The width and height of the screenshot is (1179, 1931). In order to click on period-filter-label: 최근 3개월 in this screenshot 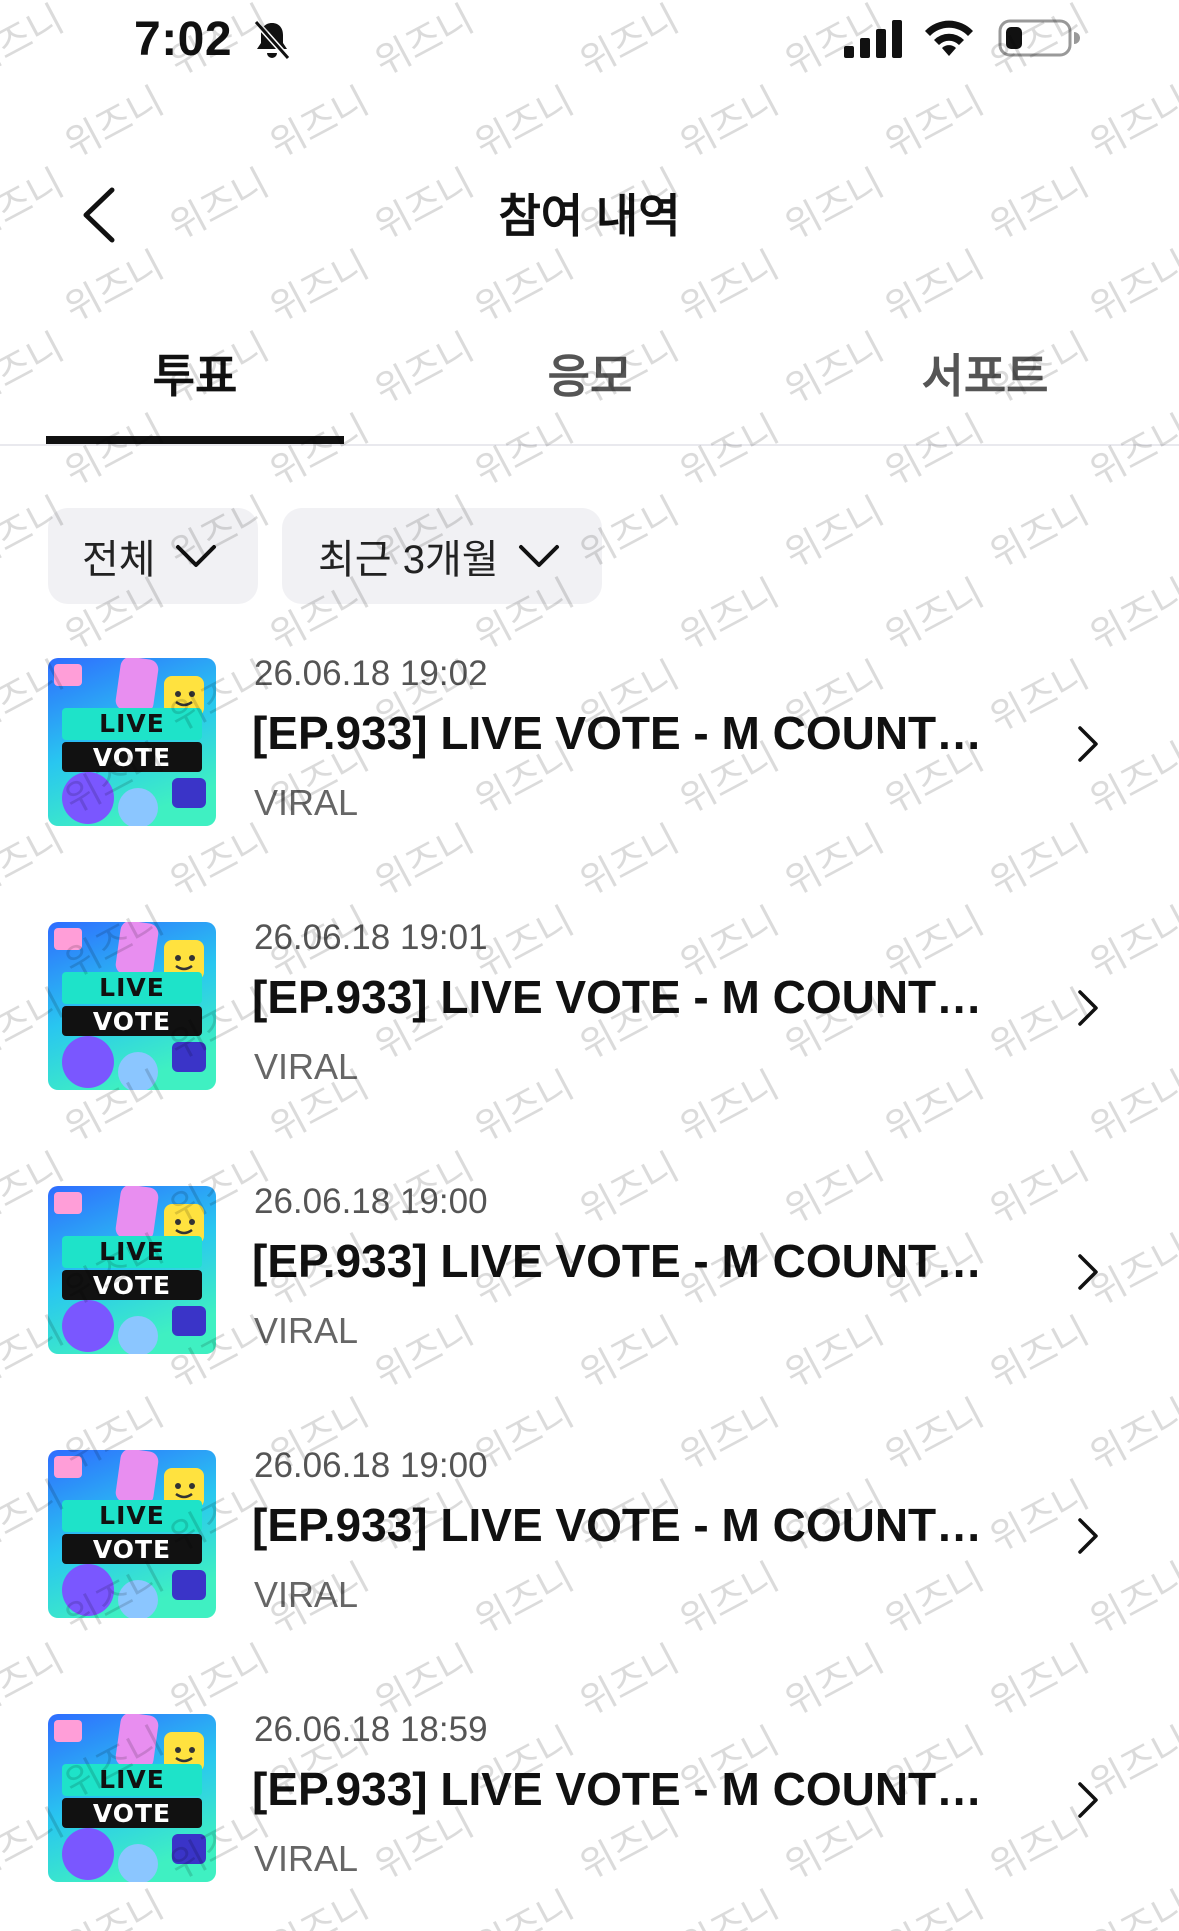, I will do `click(408, 560)`.